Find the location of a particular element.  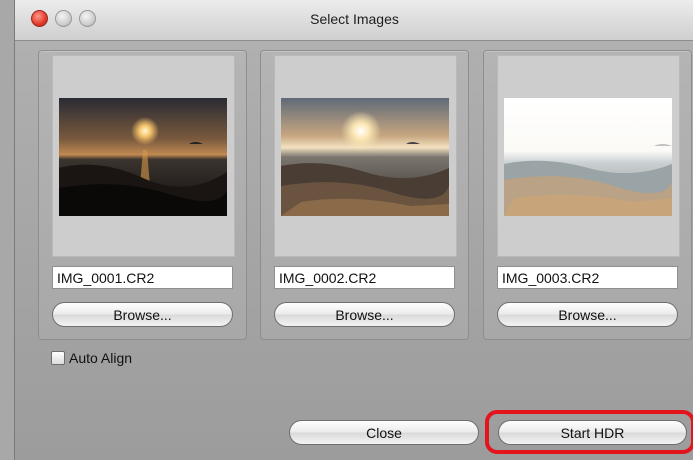

auto-align-checkbox is located at coordinates (58, 358).